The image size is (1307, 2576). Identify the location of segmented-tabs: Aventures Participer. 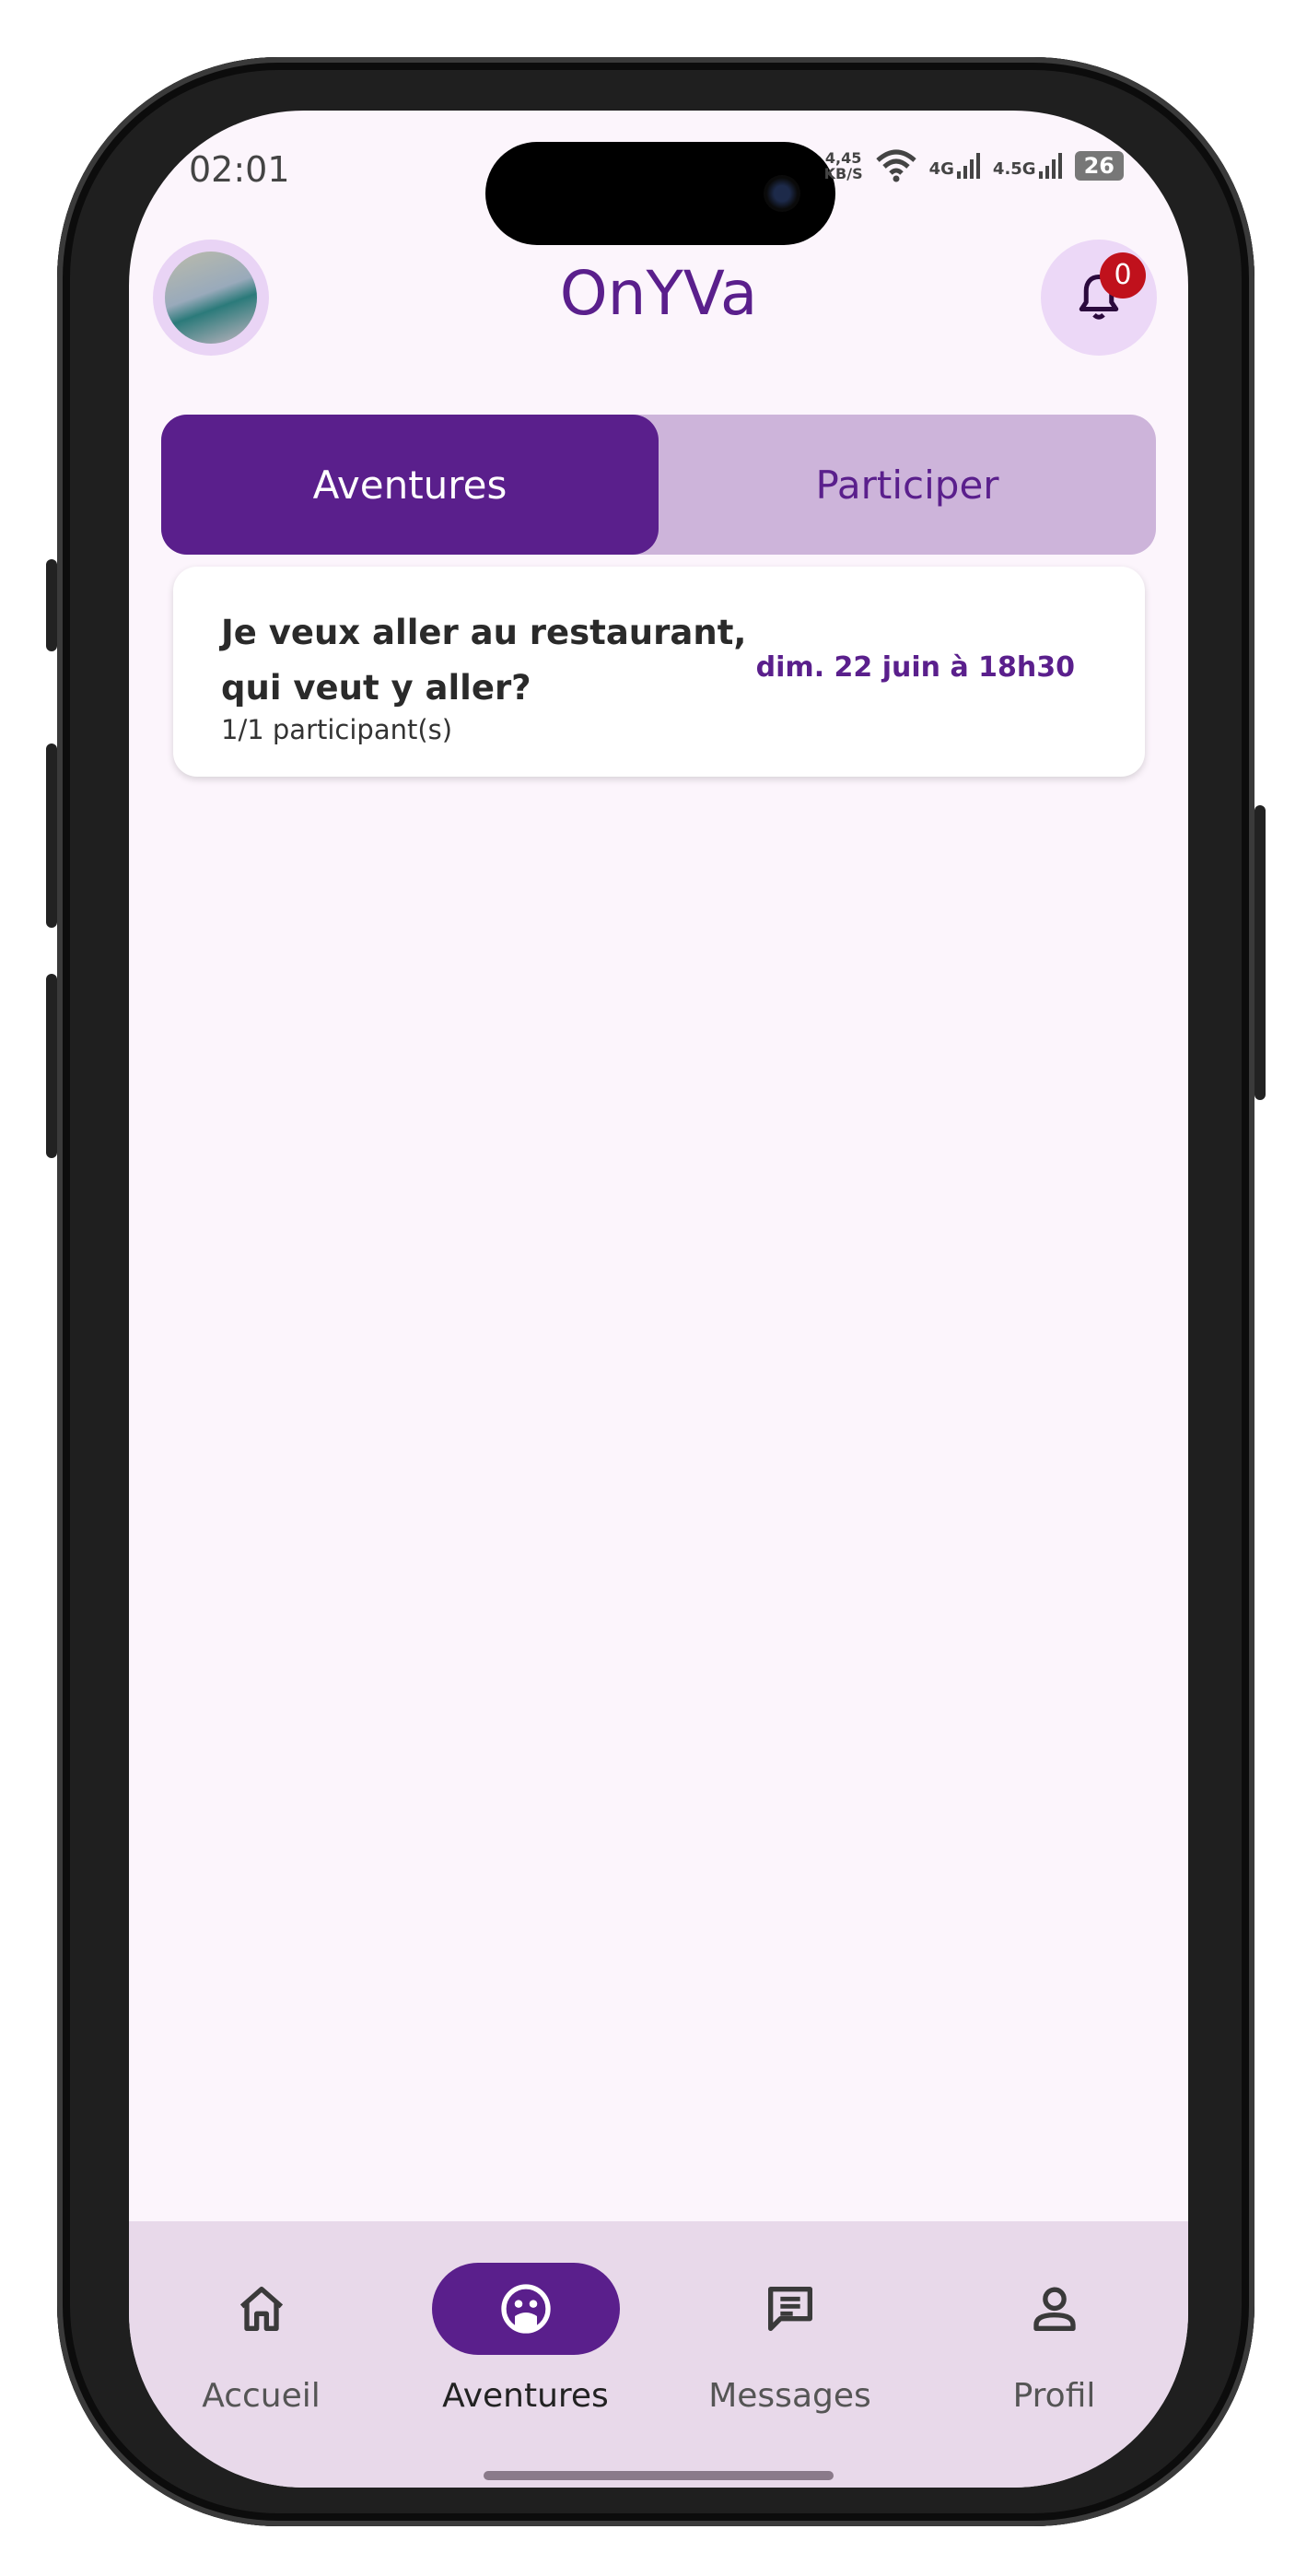
(659, 485).